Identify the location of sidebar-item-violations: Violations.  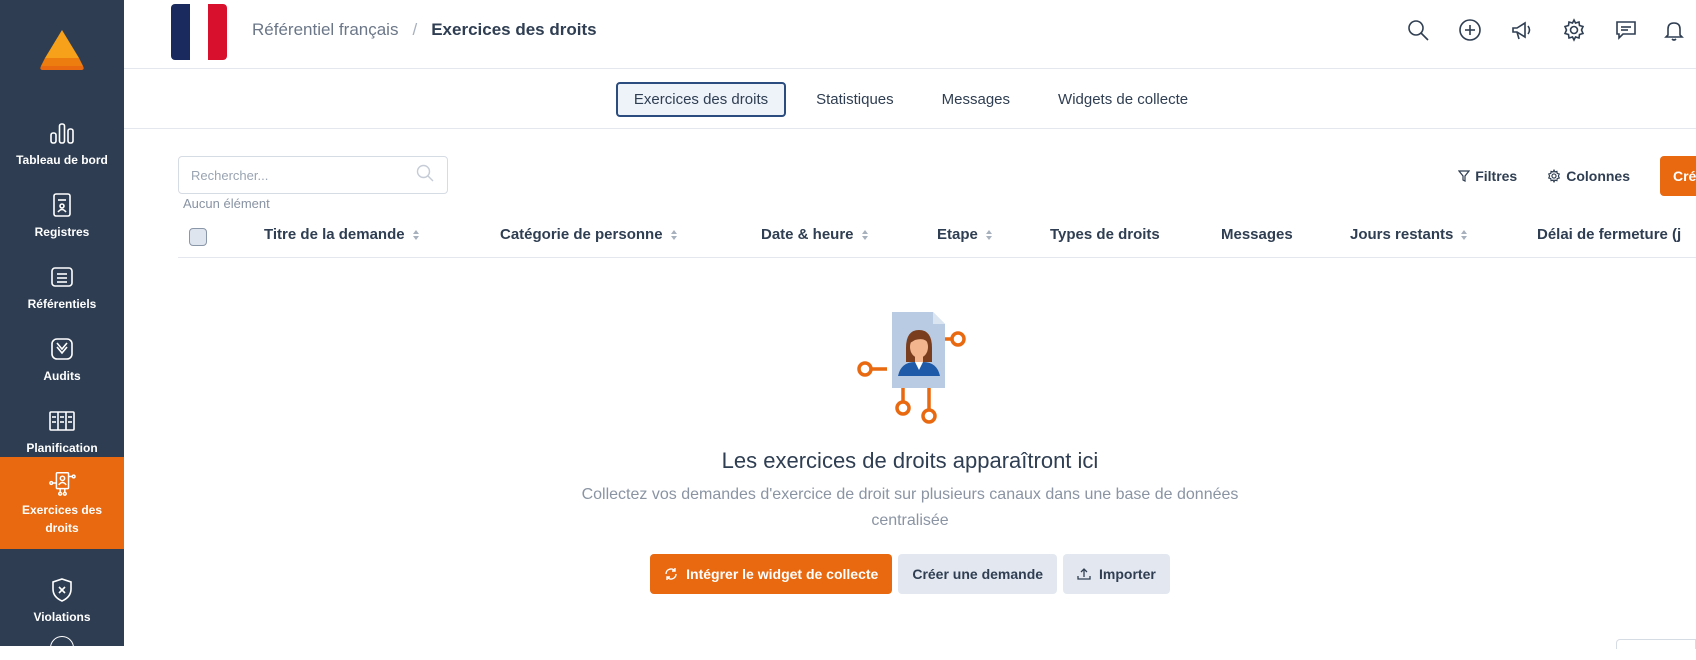
(62, 601).